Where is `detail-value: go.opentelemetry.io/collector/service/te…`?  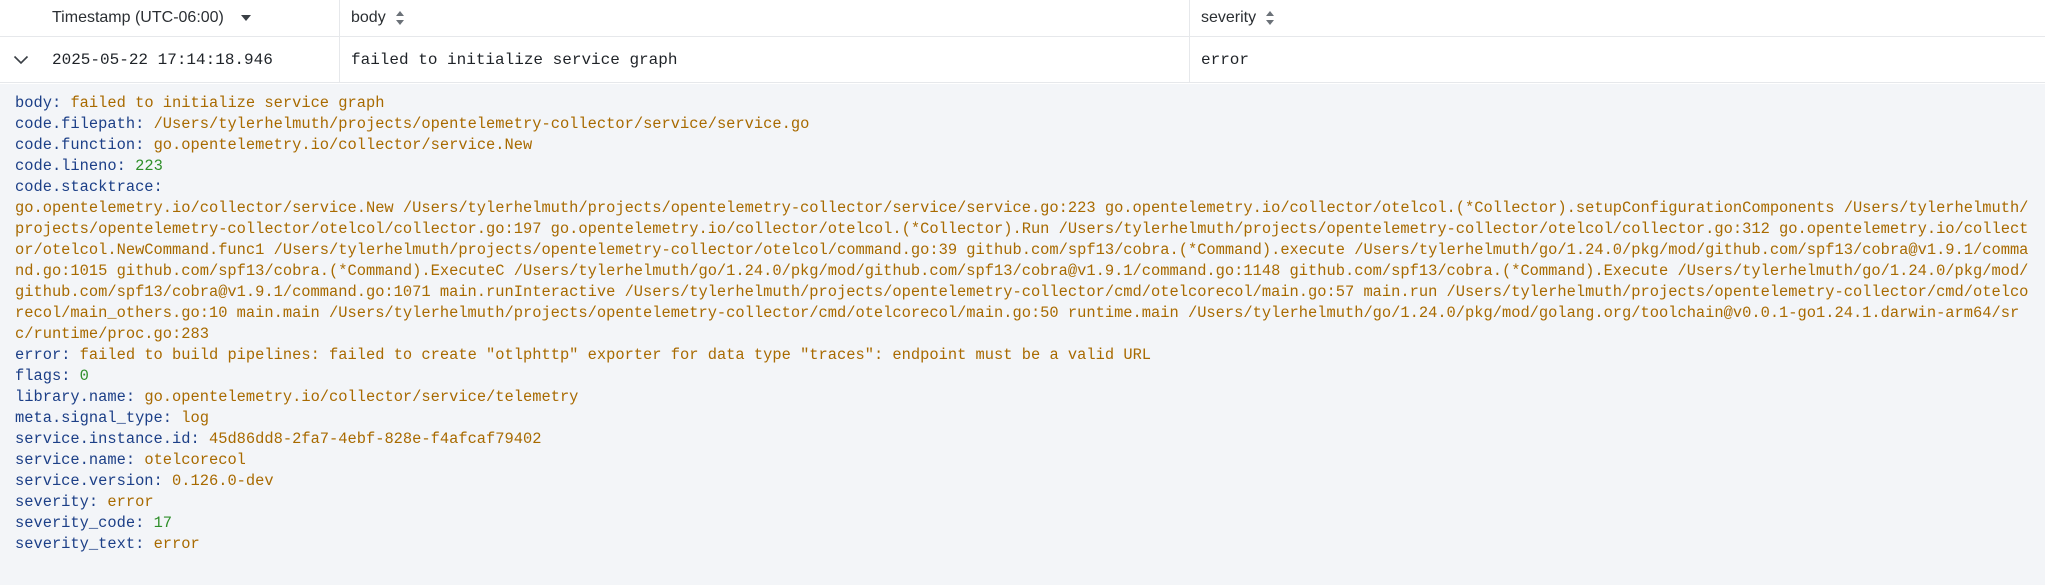 detail-value: go.opentelemetry.io/collector/service/te… is located at coordinates (361, 397).